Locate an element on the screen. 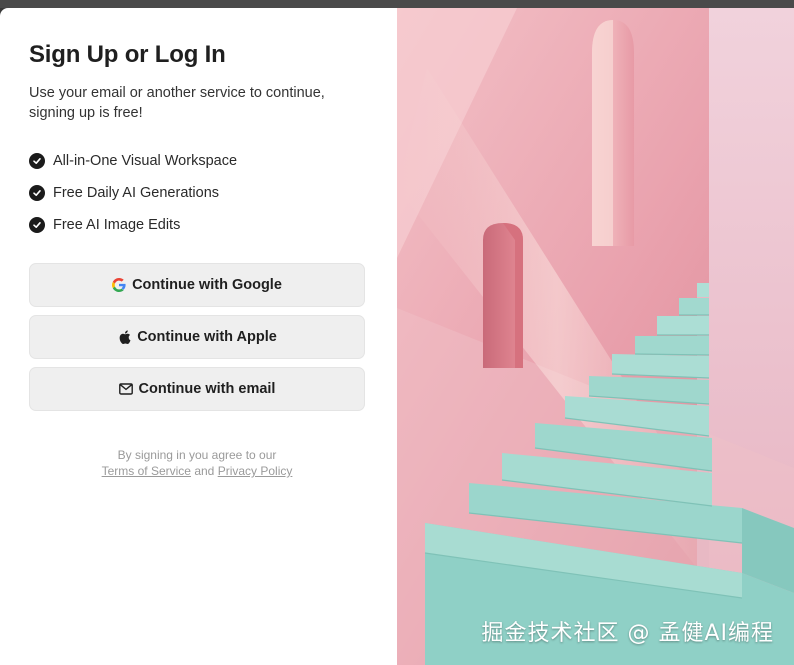 The image size is (794, 665). feature-label: Free Daily AI Generations is located at coordinates (136, 193).